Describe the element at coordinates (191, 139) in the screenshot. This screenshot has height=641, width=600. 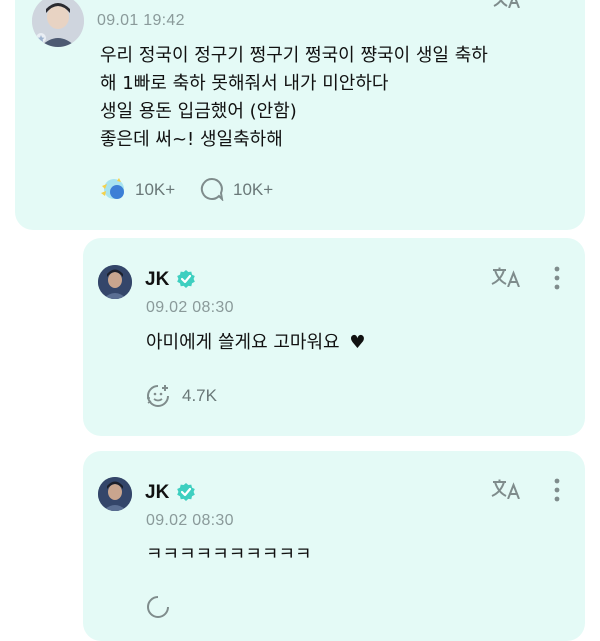
I see `post-line: 좋은데 써~! 생일축하해` at that location.